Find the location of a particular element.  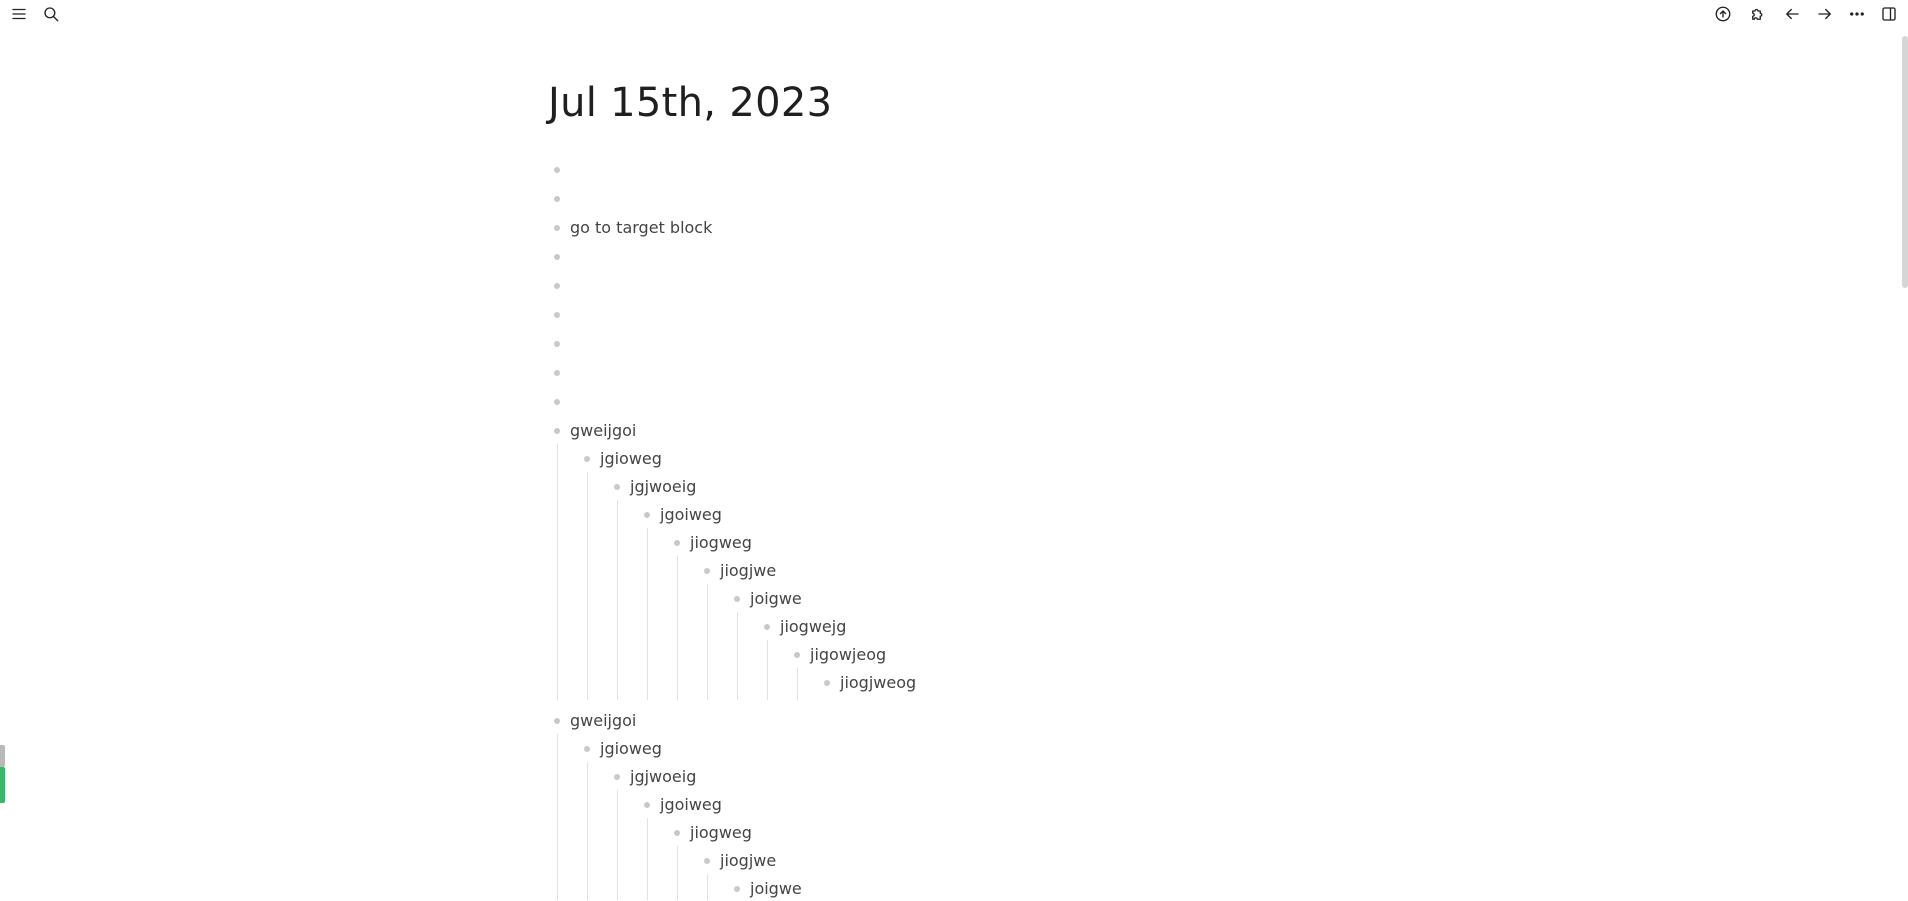

block-text: jigowjeog is located at coordinates (848, 655).